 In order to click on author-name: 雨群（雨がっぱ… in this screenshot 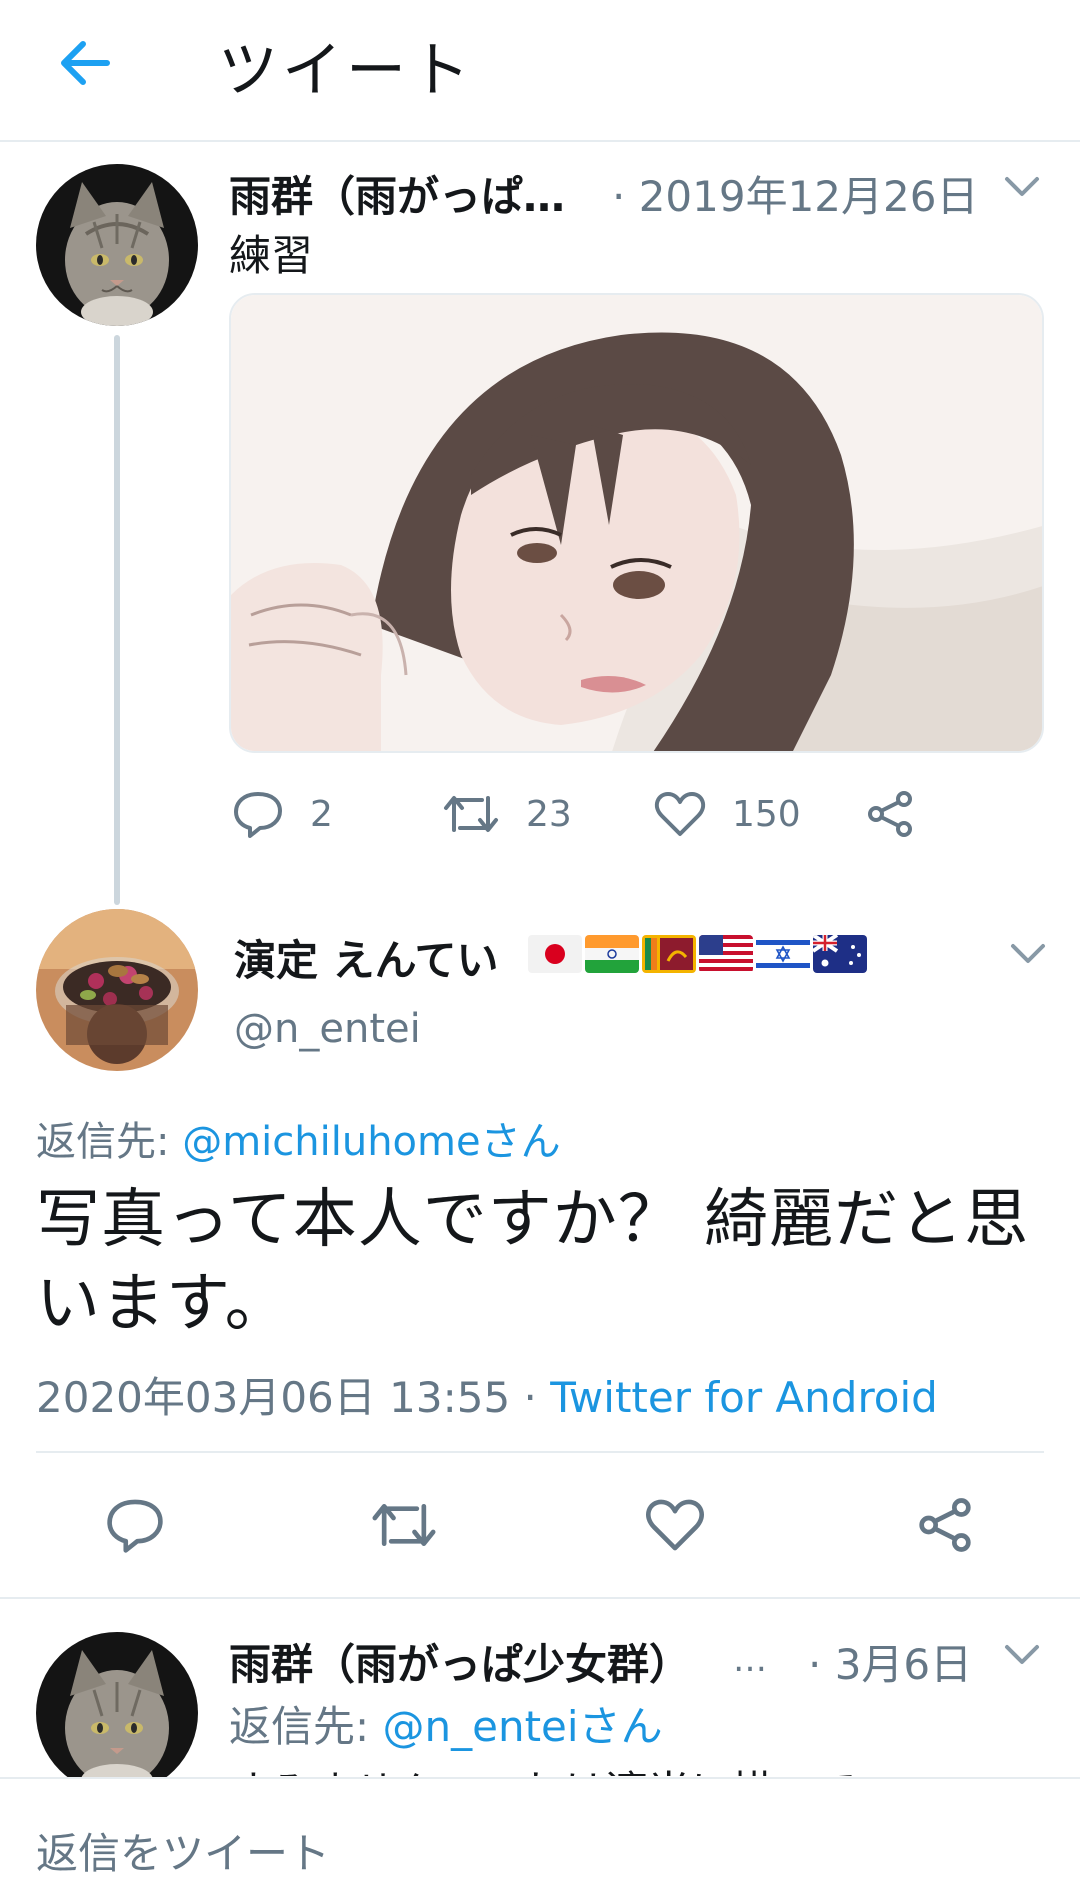, I will do `click(397, 193)`.